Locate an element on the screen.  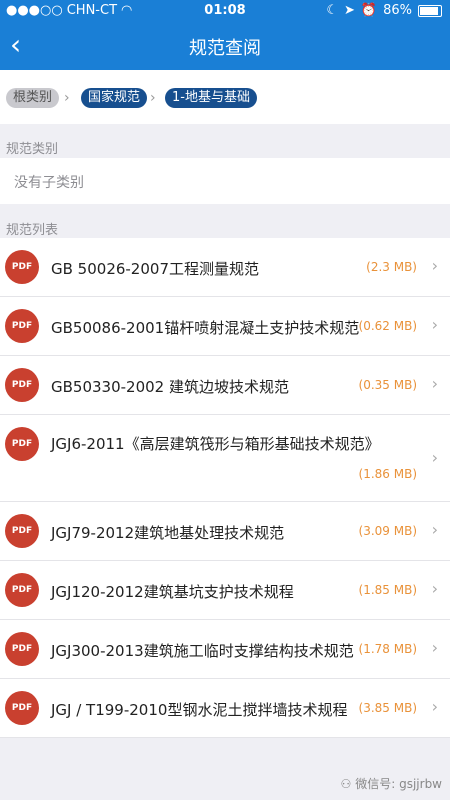
location-icon: ➤ is located at coordinates (349, 10).